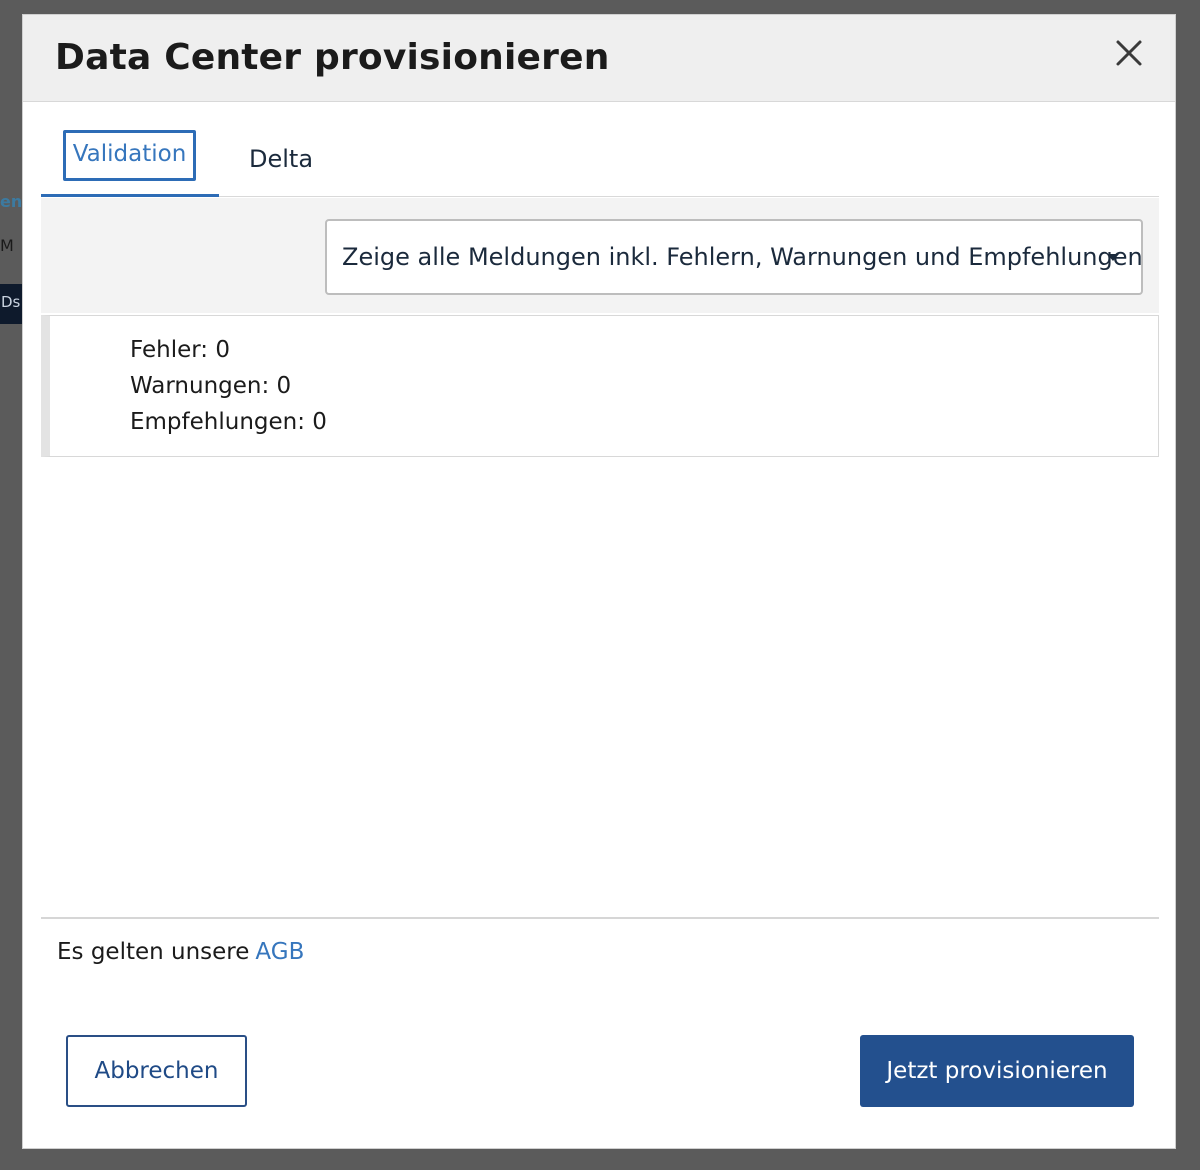  I want to click on error-count: Fehler: 0, so click(180, 350).